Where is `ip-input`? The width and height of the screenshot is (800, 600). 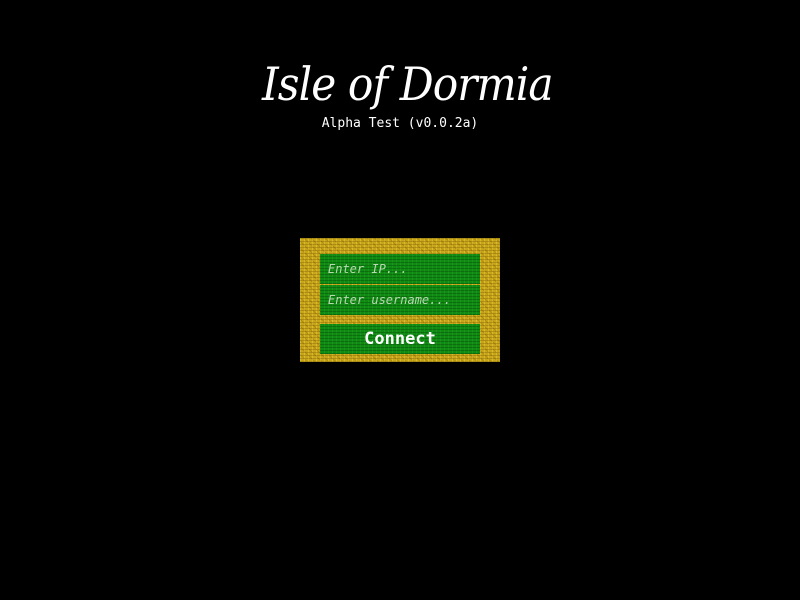 ip-input is located at coordinates (400, 269).